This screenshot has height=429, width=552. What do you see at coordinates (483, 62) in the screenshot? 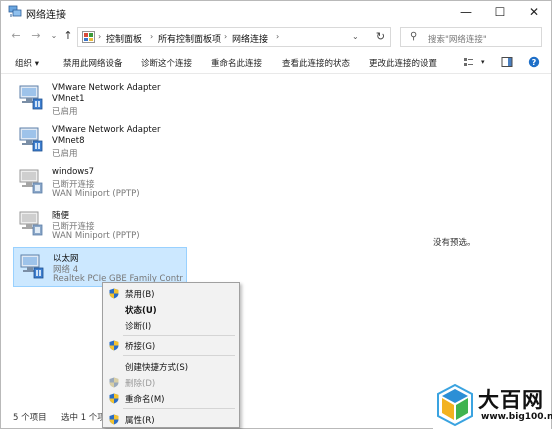
I see `view-dropdown-icon: ▾` at bounding box center [483, 62].